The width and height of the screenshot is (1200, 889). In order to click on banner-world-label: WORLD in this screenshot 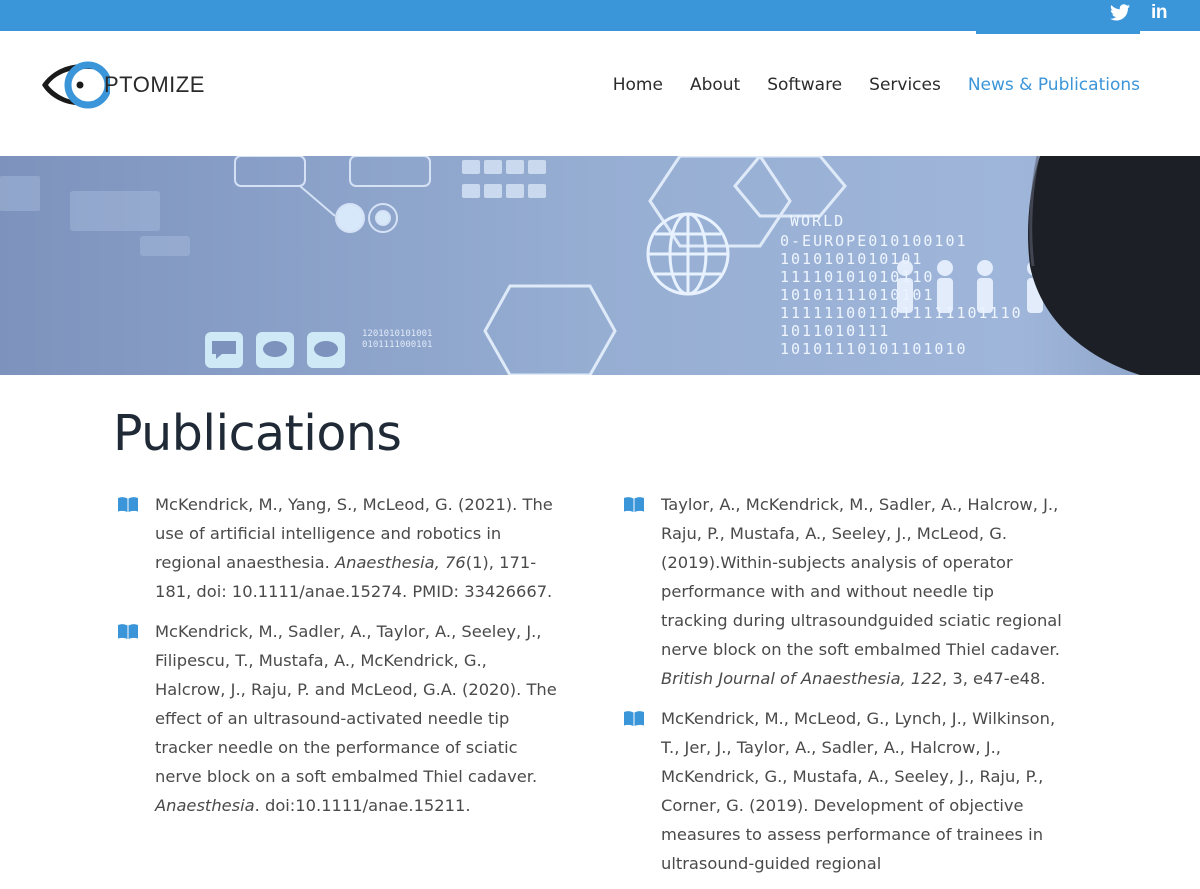, I will do `click(817, 221)`.